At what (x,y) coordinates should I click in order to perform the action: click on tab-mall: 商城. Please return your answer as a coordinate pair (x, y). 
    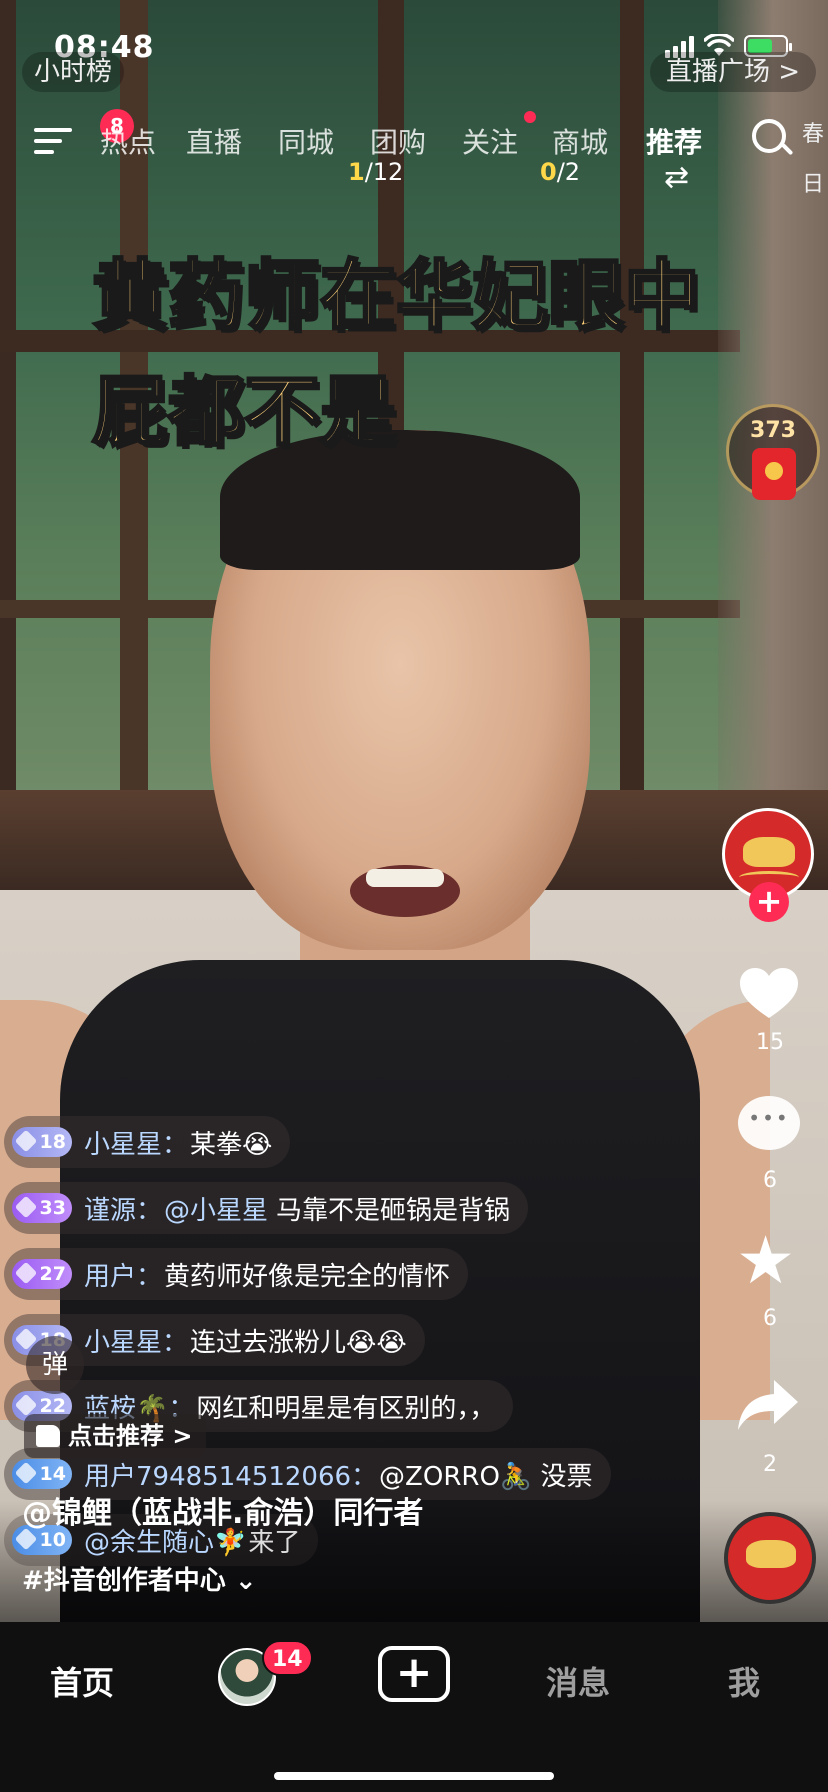
    Looking at the image, I should click on (580, 141).